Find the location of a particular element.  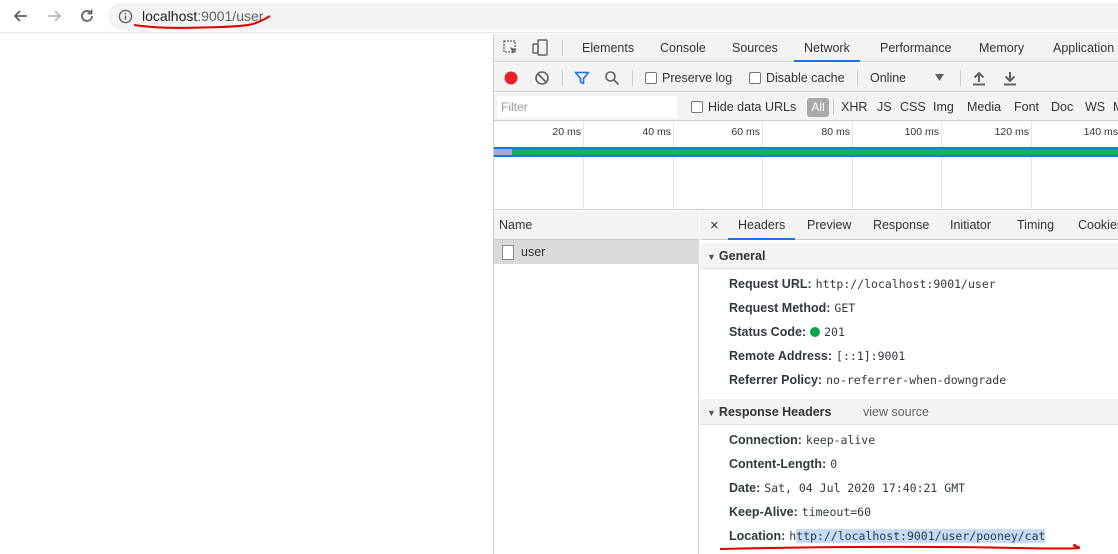

header-key: Request URL: is located at coordinates (770, 284).